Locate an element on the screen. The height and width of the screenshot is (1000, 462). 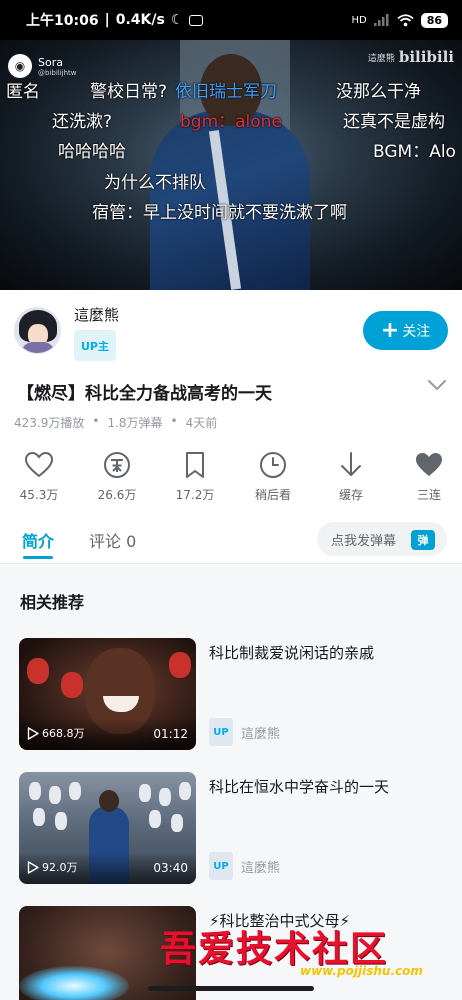
video-watermark-name: 這麼熊 is located at coordinates (381, 58).